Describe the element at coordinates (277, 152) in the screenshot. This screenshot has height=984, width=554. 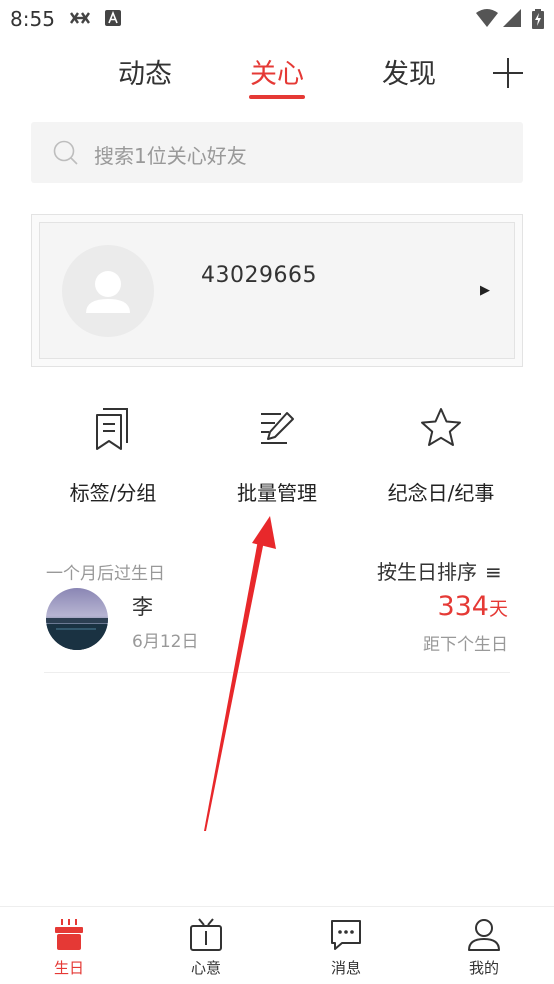
I see `search-bar: 搜索1位关心好友` at that location.